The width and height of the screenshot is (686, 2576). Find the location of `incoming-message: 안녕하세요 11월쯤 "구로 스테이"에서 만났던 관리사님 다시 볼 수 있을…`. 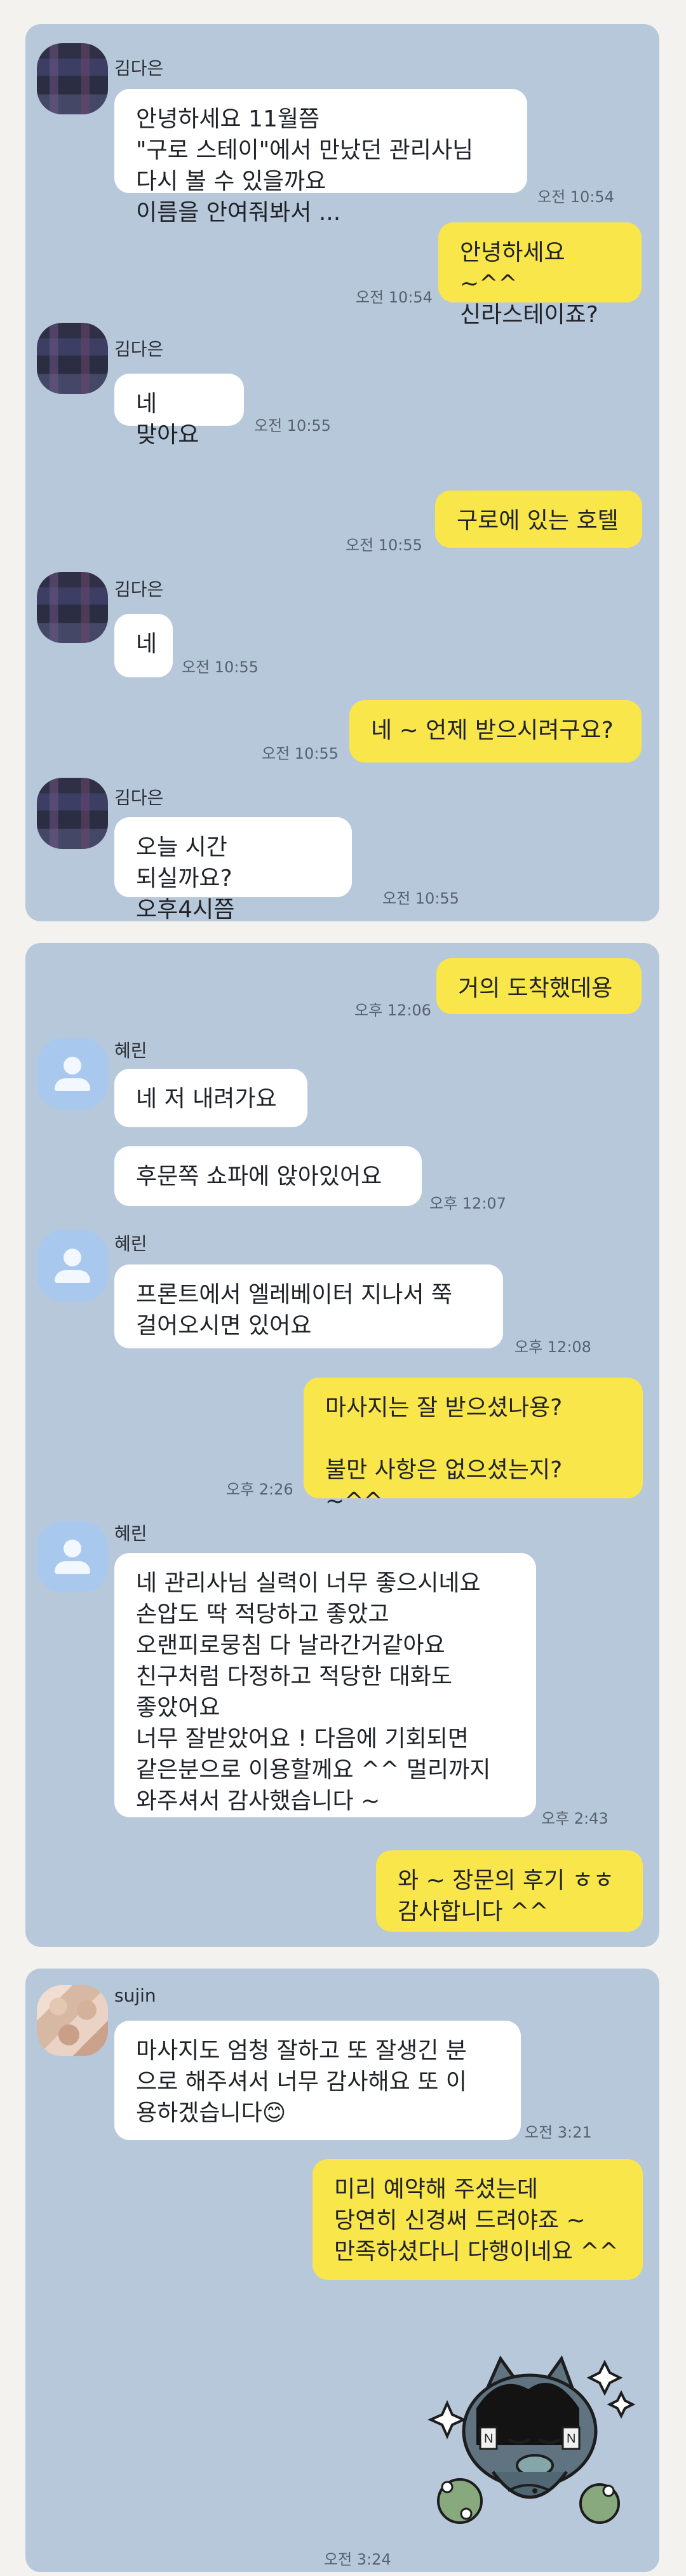

incoming-message: 안녕하세요 11월쯤 "구로 스테이"에서 만났던 관리사님 다시 볼 수 있을… is located at coordinates (320, 157).